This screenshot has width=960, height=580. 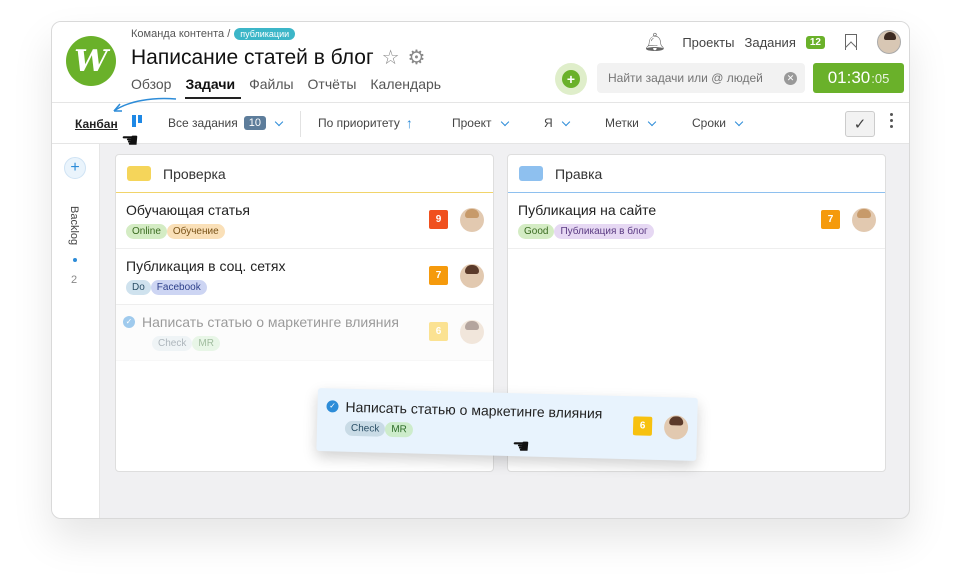 I want to click on me-label: Я, so click(x=548, y=123).